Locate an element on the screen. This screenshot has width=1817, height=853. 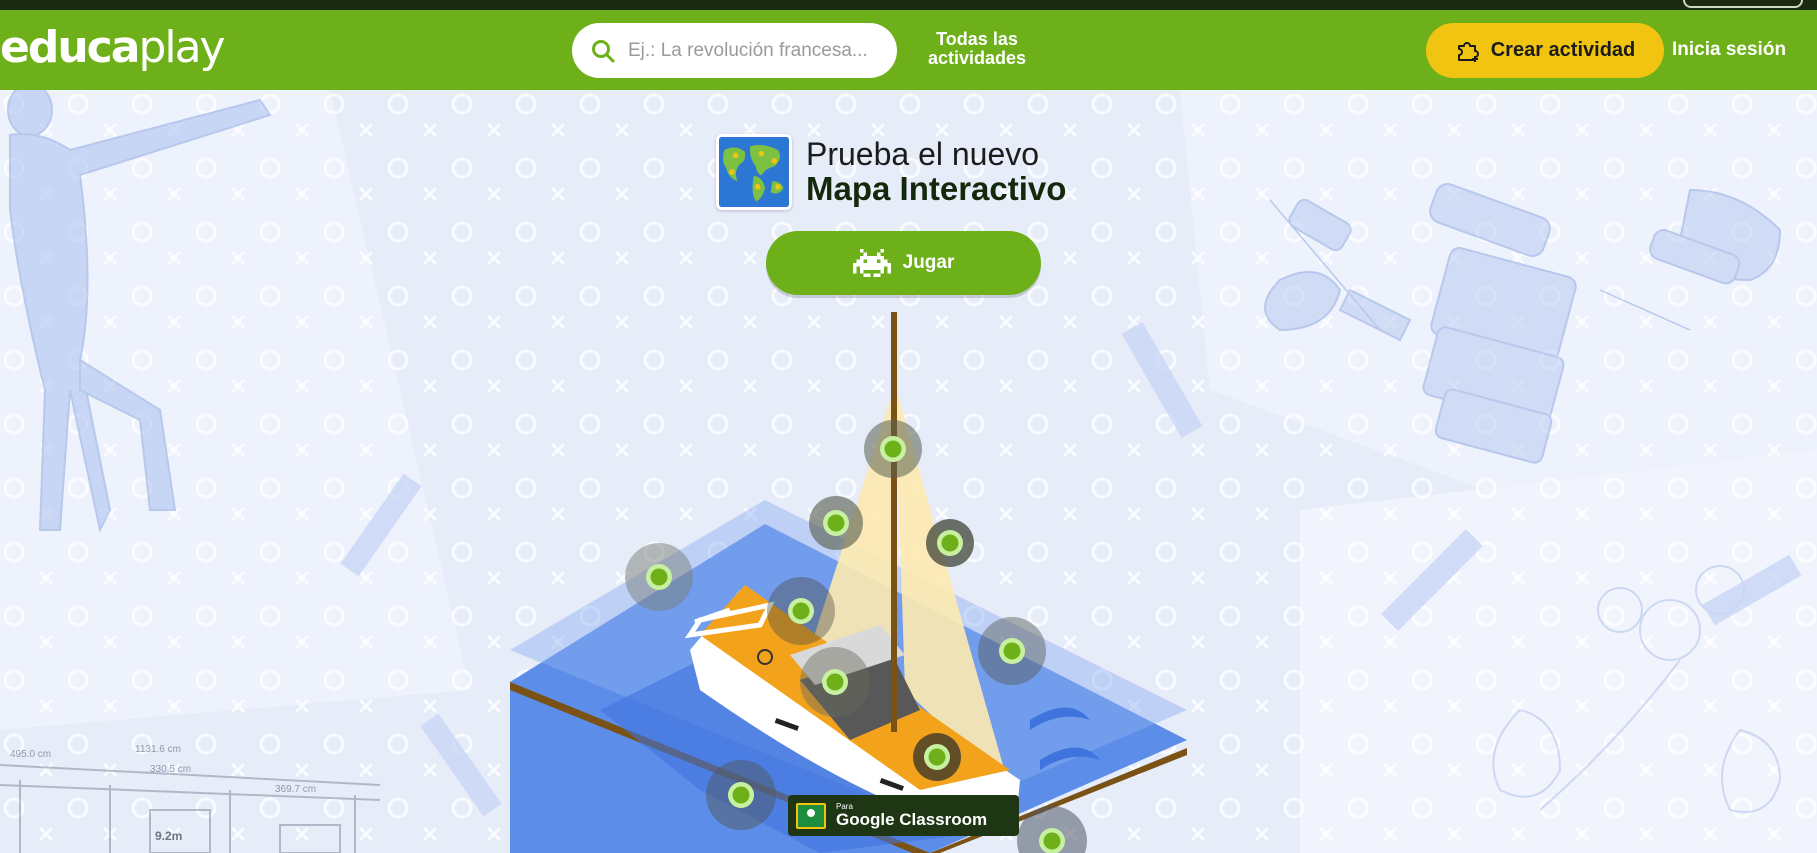
search-box is located at coordinates (734, 50).